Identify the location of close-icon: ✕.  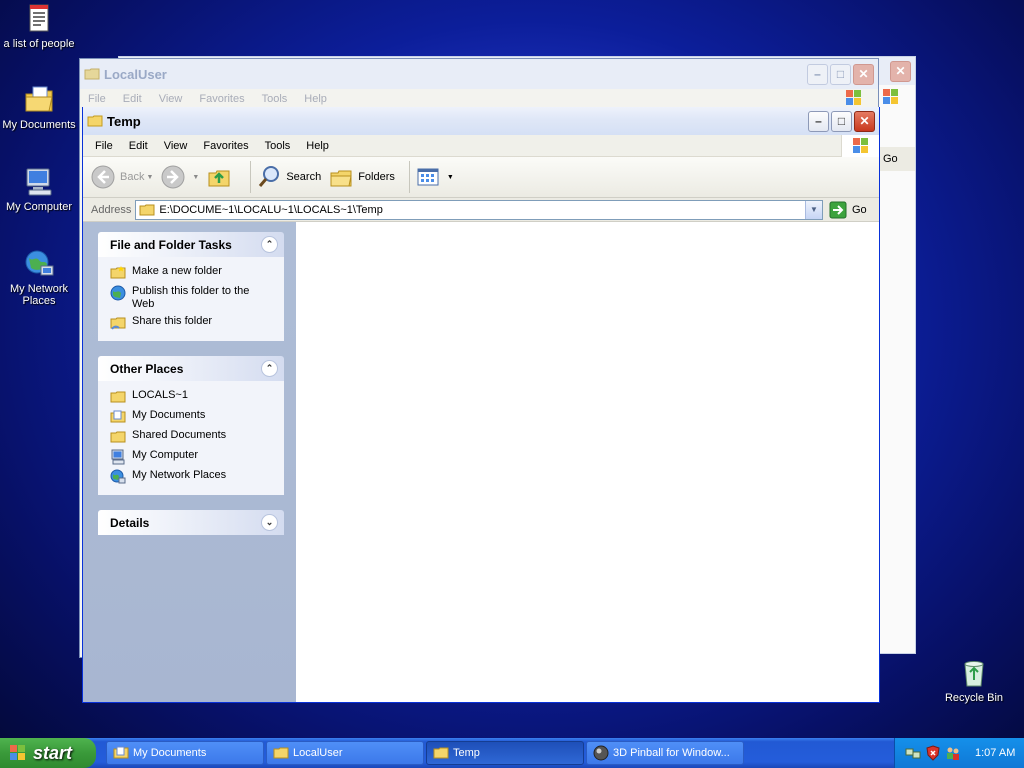
(900, 71).